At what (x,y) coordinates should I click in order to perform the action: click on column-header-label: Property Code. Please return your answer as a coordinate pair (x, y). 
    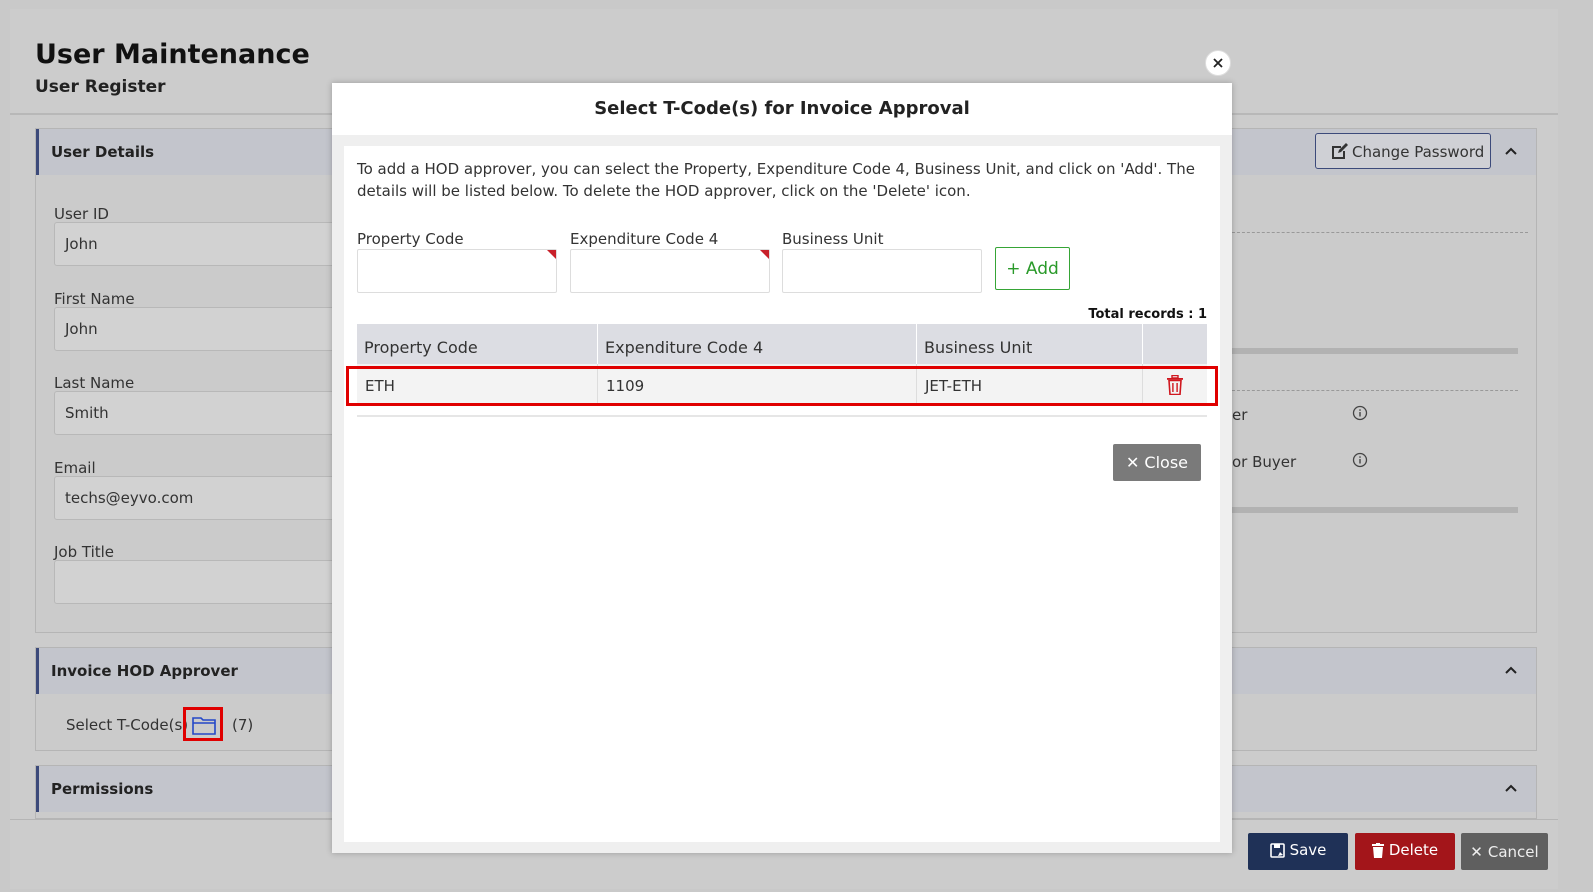
    Looking at the image, I should click on (421, 347).